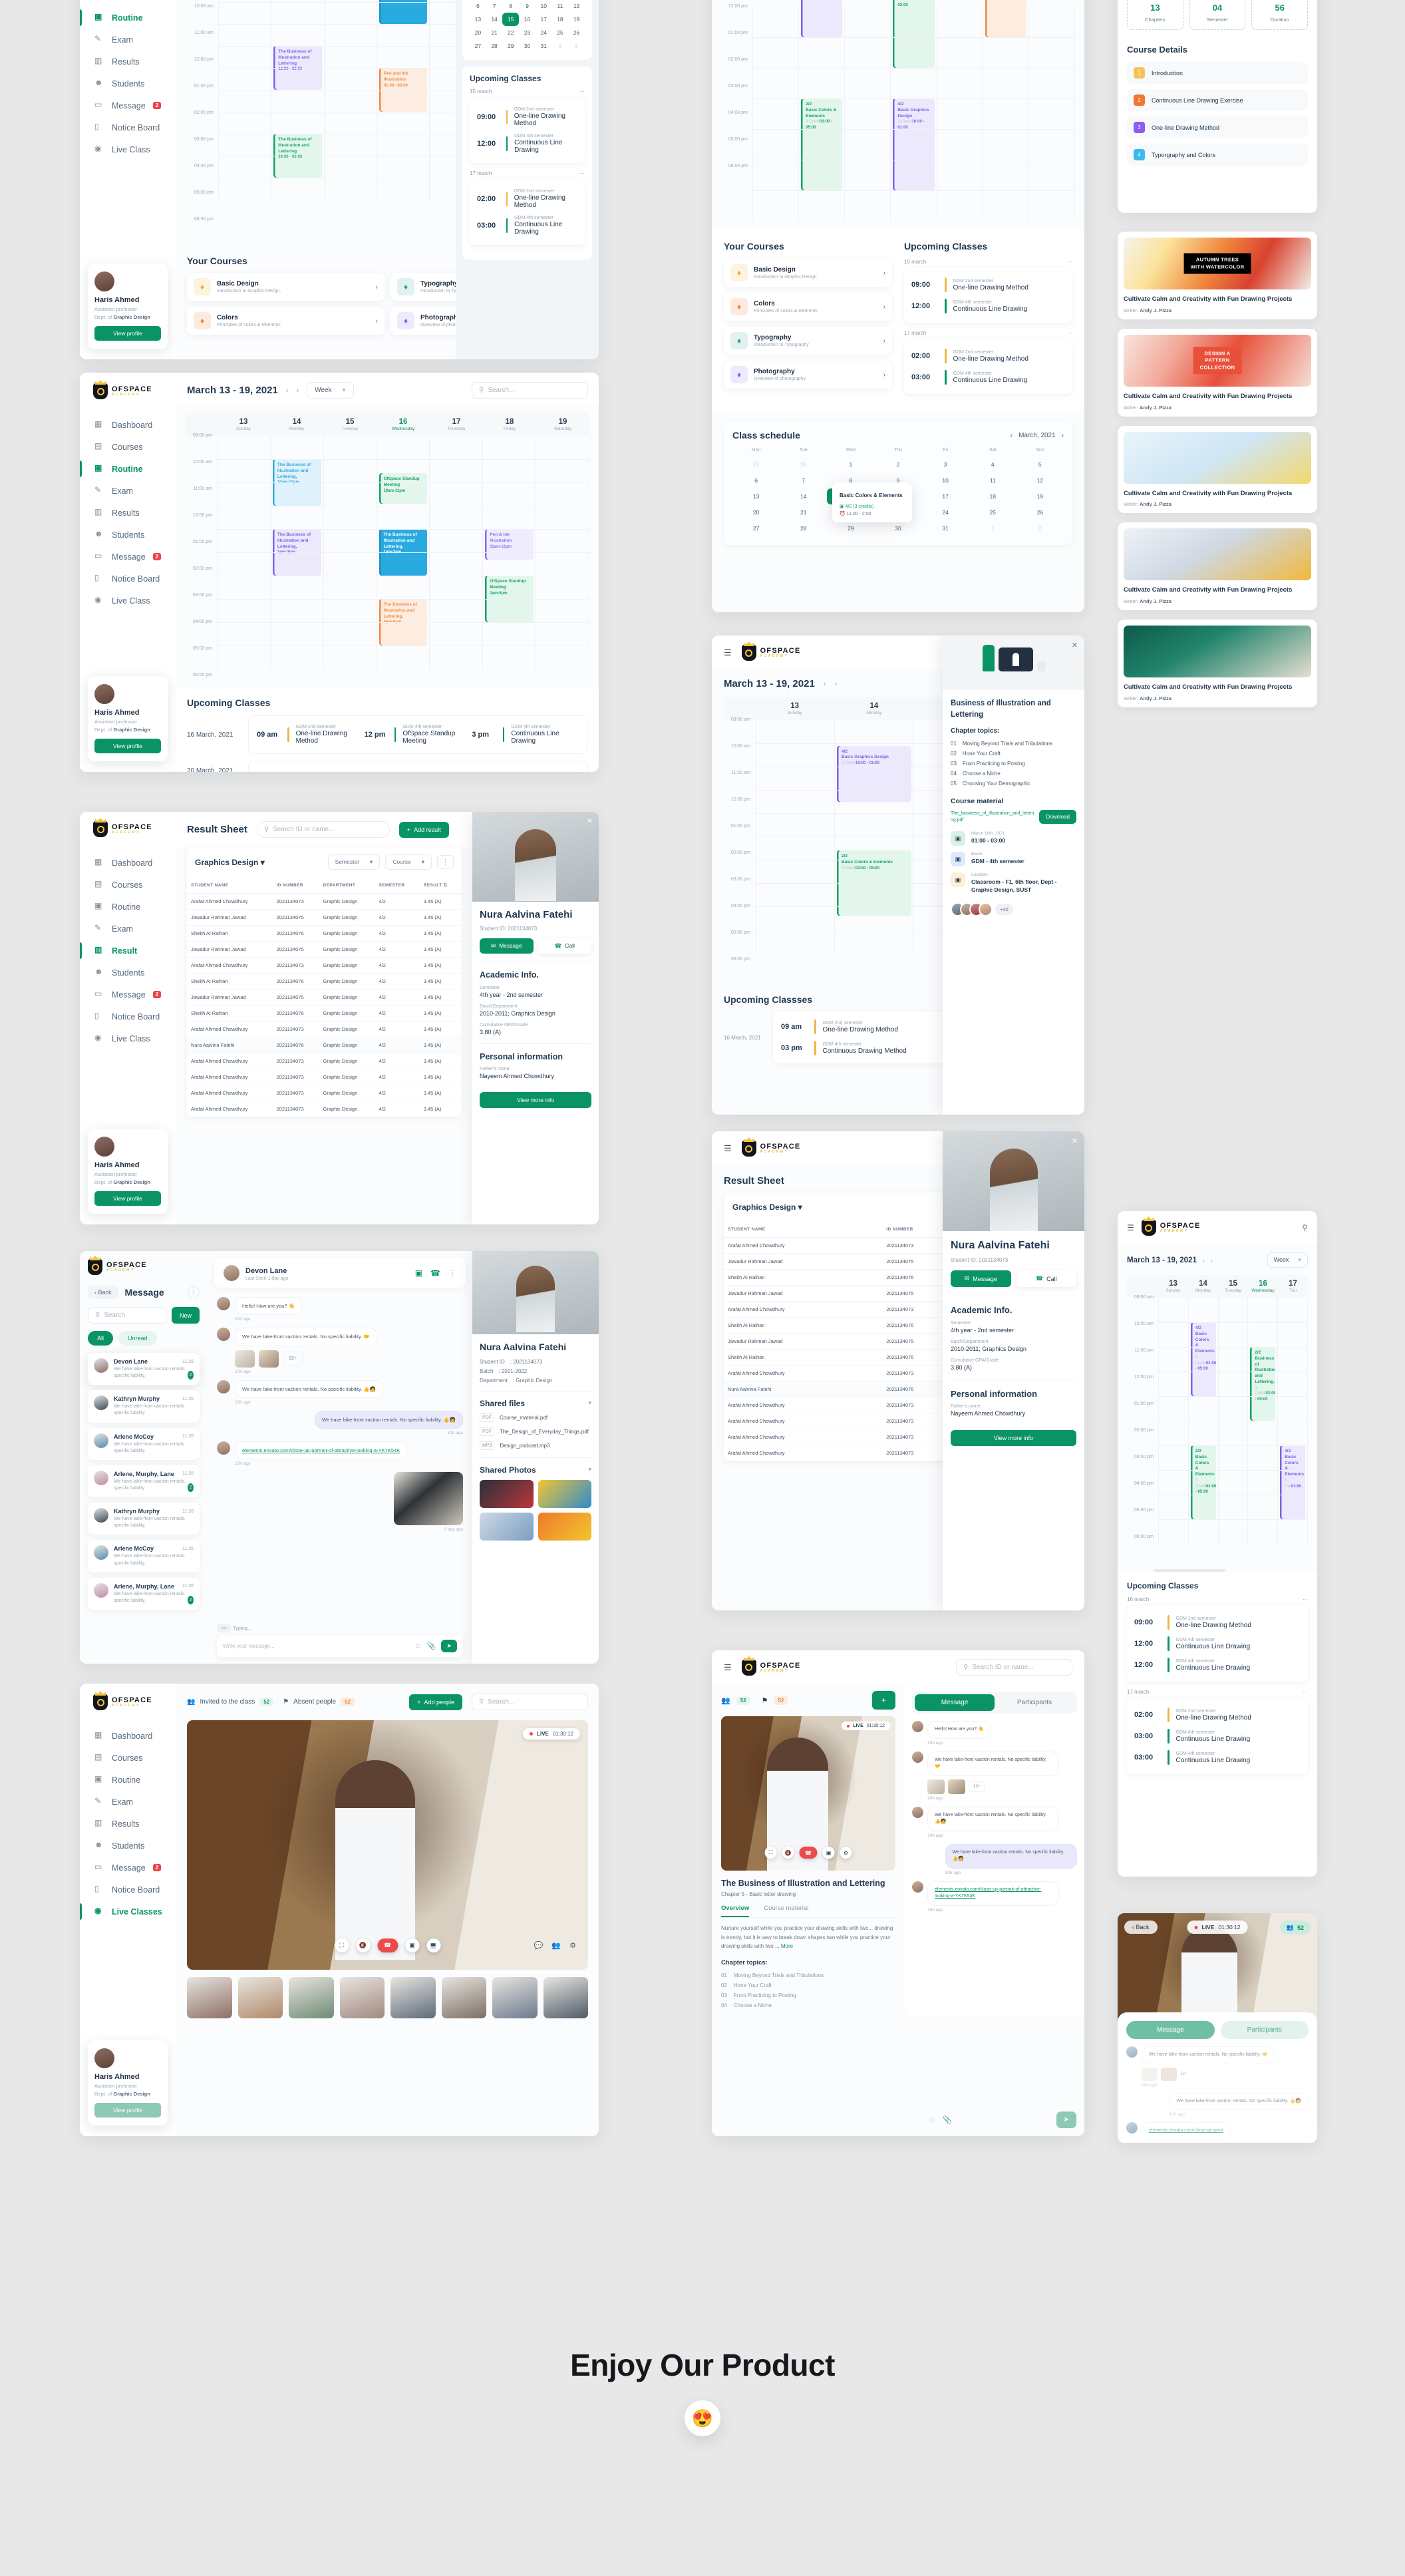 The image size is (1405, 2576). I want to click on participant-thumbnails, so click(387, 1998).